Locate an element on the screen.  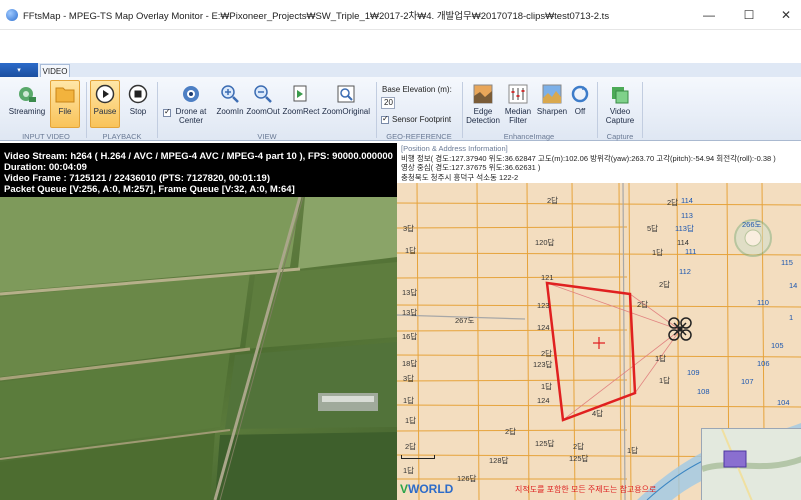
edge-detection-button: Edge Detection is located at coordinates (483, 104).